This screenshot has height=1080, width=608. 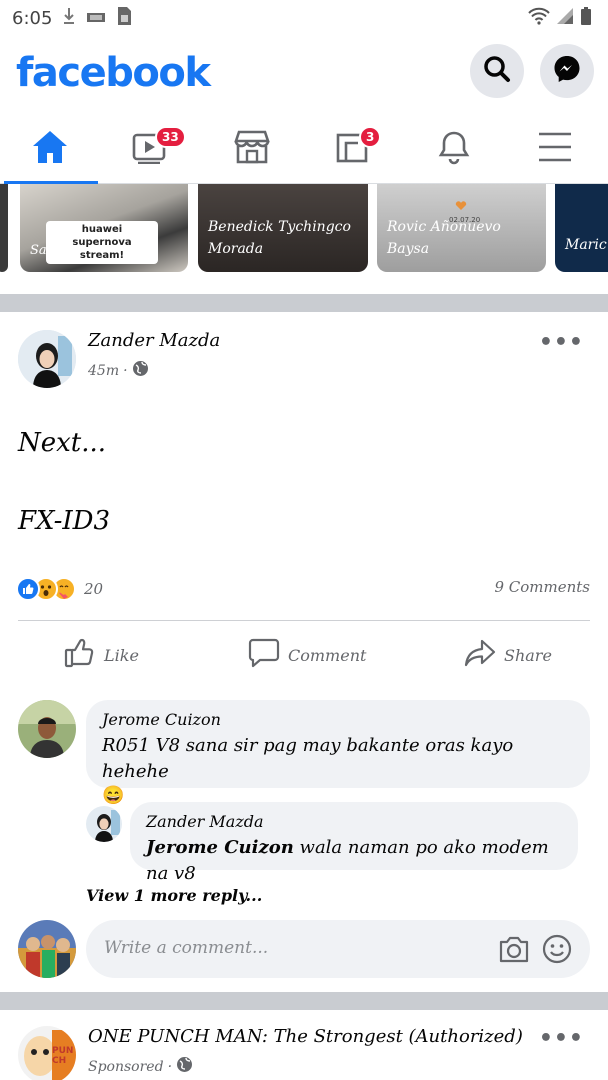 I want to click on current-user-avatar, so click(x=47, y=949).